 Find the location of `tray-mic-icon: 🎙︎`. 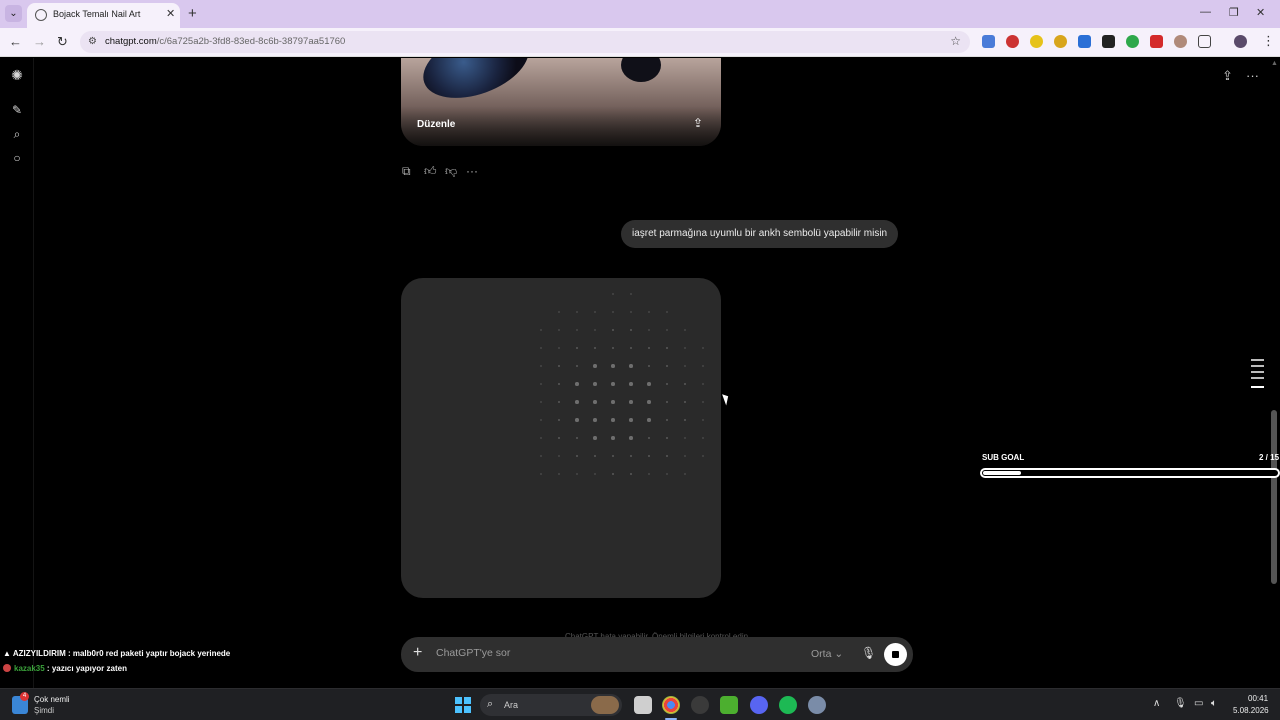

tray-mic-icon: 🎙︎ is located at coordinates (1180, 703).